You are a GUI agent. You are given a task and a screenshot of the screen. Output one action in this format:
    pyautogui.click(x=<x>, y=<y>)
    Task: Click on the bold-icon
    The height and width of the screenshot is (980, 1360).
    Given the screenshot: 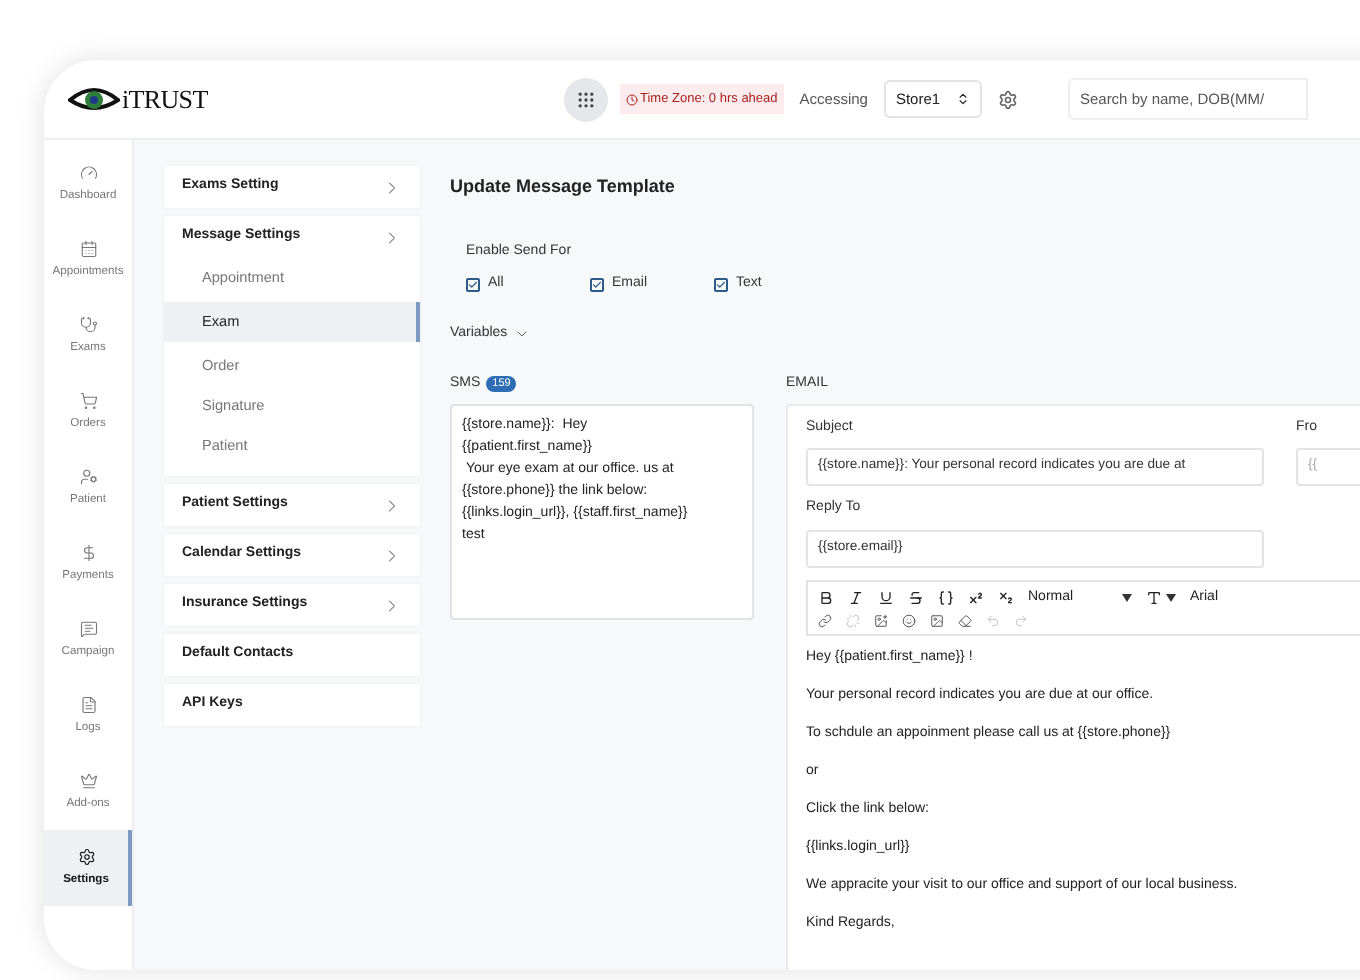 What is the action you would take?
    pyautogui.click(x=826, y=597)
    